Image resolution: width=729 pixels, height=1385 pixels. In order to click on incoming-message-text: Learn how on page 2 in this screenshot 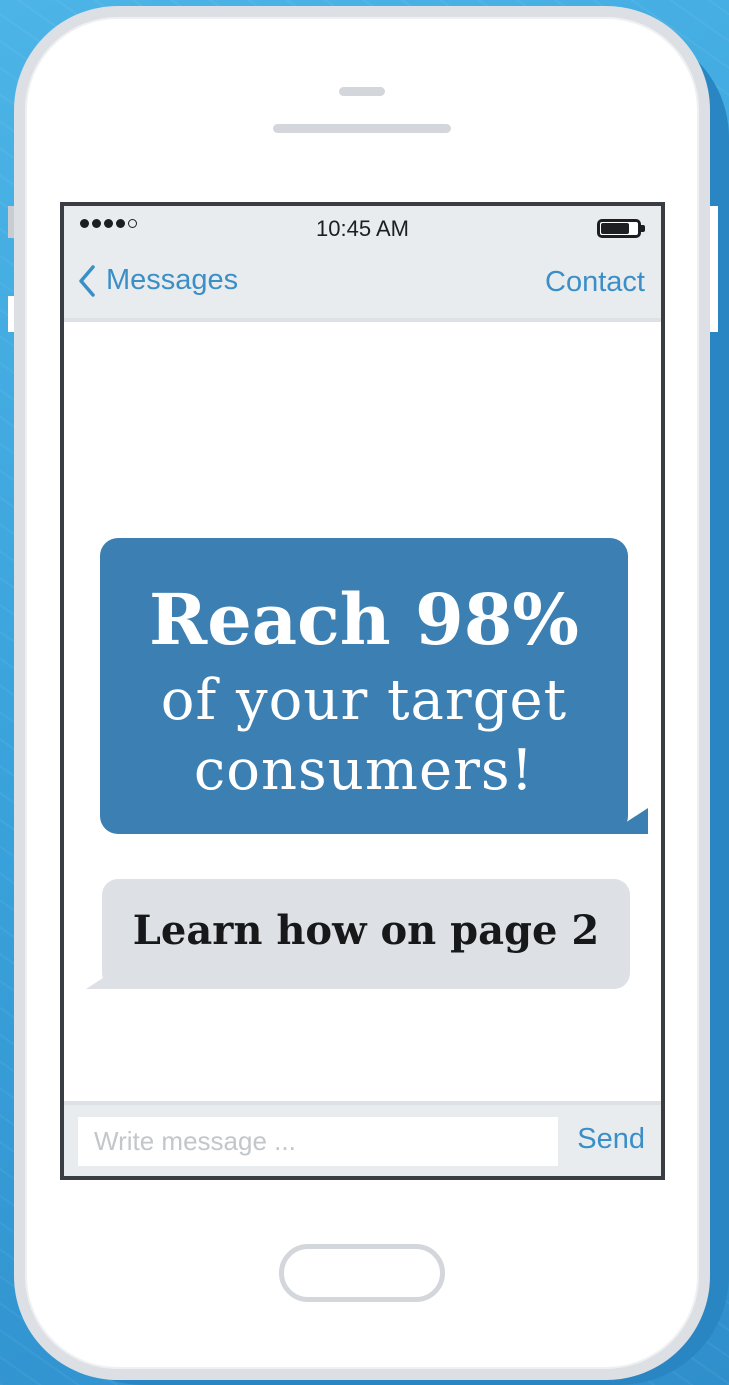, I will do `click(366, 930)`.